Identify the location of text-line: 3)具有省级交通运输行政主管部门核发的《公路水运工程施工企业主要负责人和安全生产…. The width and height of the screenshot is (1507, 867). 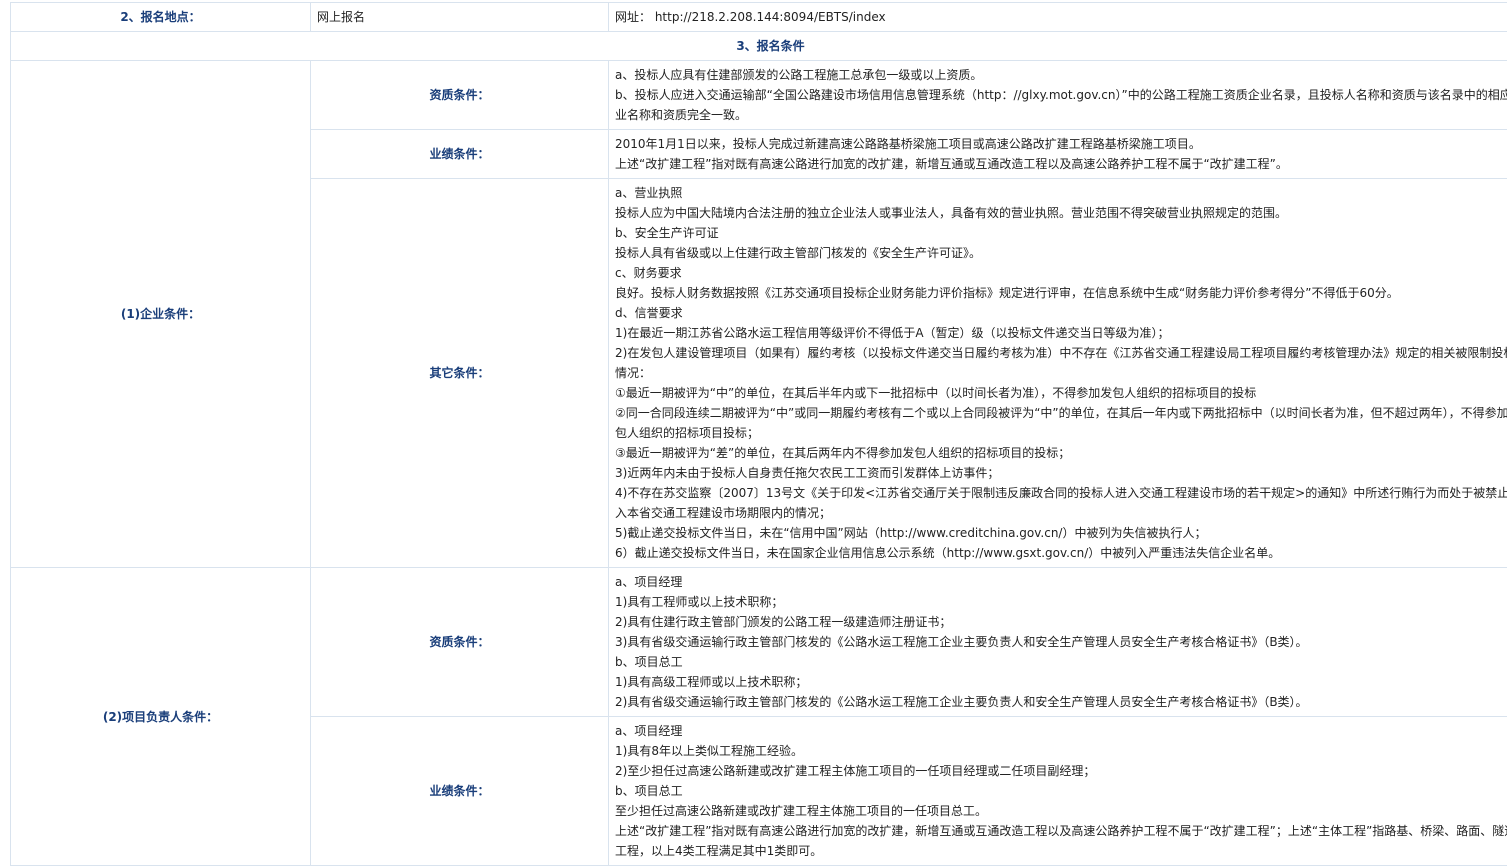
(961, 642).